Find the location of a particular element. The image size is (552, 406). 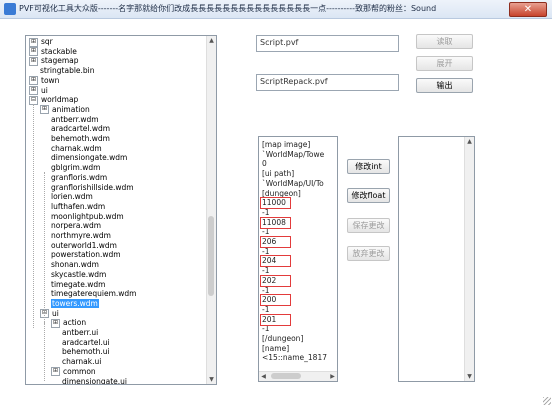

tree-item: ⊞ animation is located at coordinates (65, 110).